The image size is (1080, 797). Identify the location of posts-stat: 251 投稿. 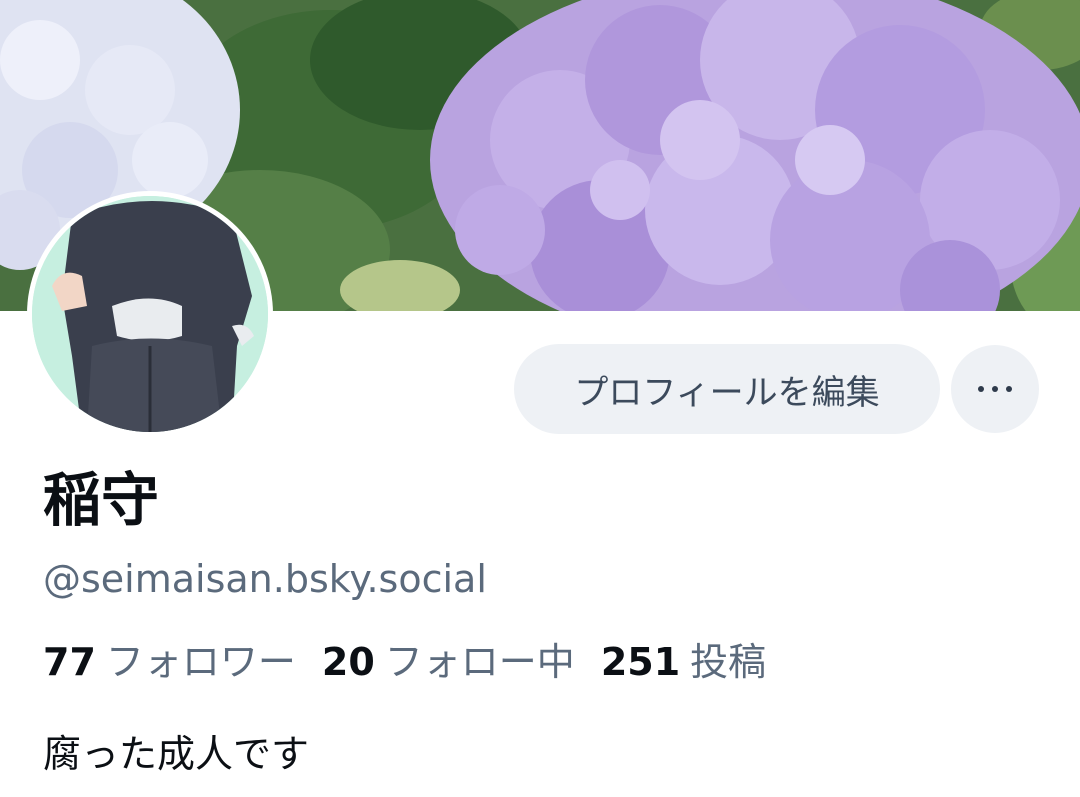
(683, 662).